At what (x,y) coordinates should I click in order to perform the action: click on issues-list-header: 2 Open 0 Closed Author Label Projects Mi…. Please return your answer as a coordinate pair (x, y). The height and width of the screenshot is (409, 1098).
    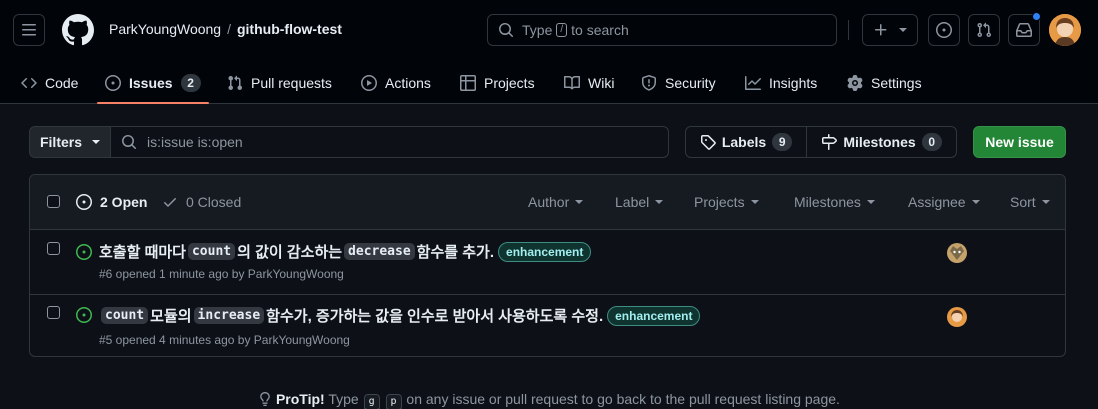
    Looking at the image, I should click on (547, 202).